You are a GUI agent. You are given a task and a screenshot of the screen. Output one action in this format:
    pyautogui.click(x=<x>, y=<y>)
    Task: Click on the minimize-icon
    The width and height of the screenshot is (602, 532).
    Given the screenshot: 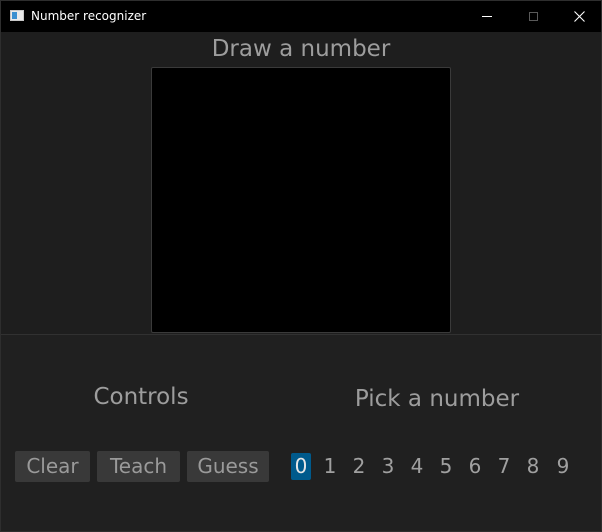 What is the action you would take?
    pyautogui.click(x=487, y=16)
    